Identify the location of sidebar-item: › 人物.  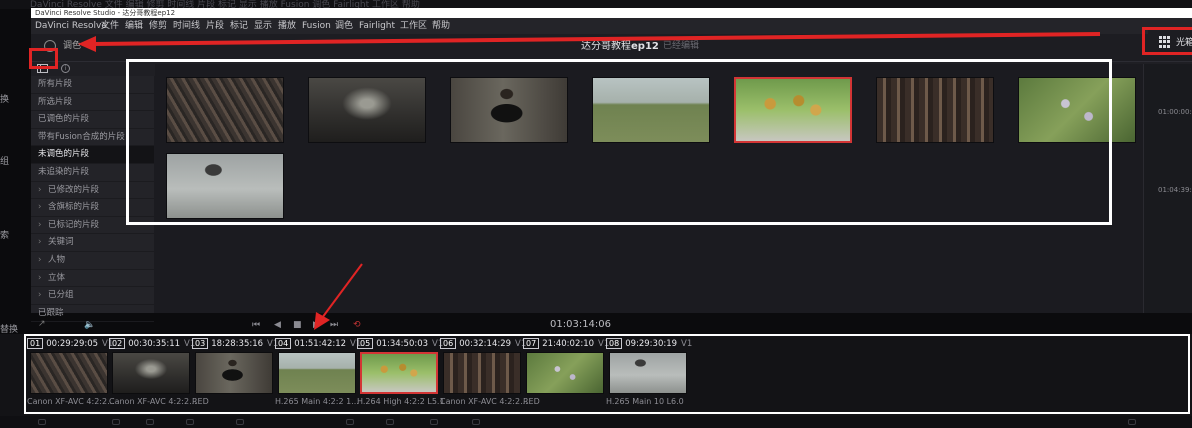
(92, 261).